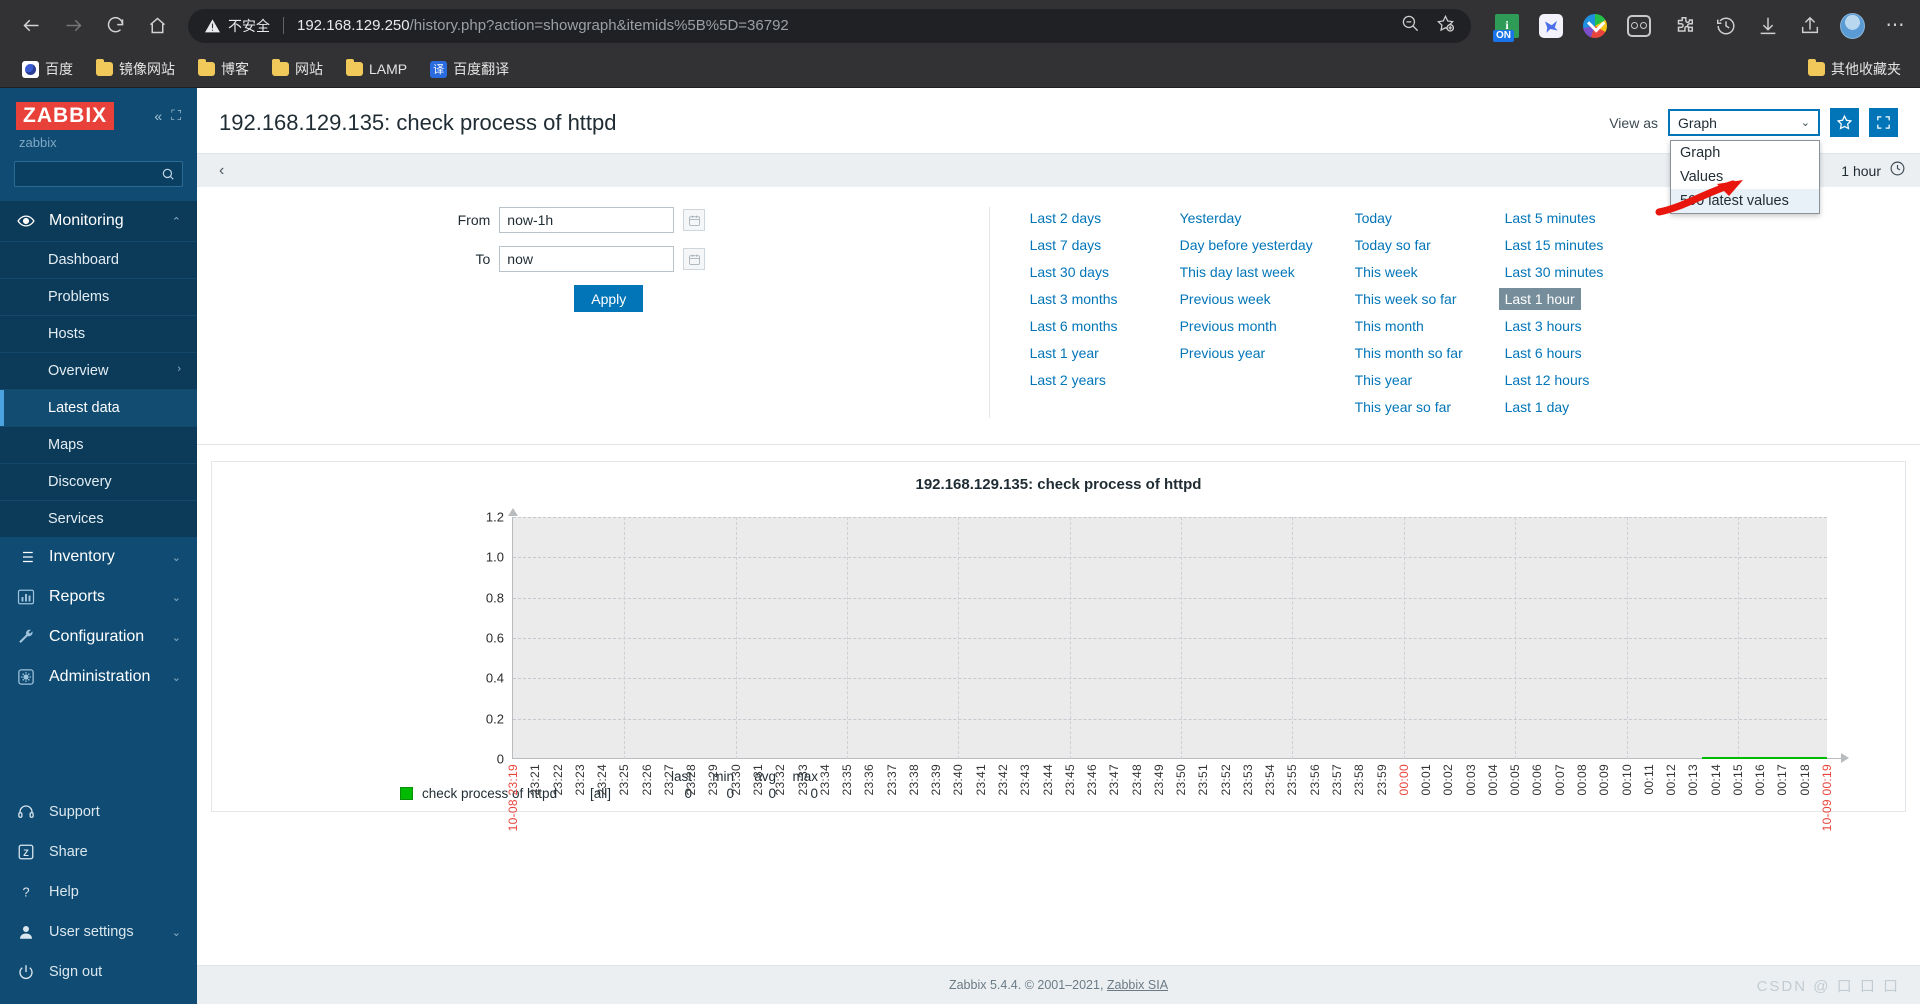 Image resolution: width=1920 pixels, height=1004 pixels. I want to click on history-icon, so click(1726, 25).